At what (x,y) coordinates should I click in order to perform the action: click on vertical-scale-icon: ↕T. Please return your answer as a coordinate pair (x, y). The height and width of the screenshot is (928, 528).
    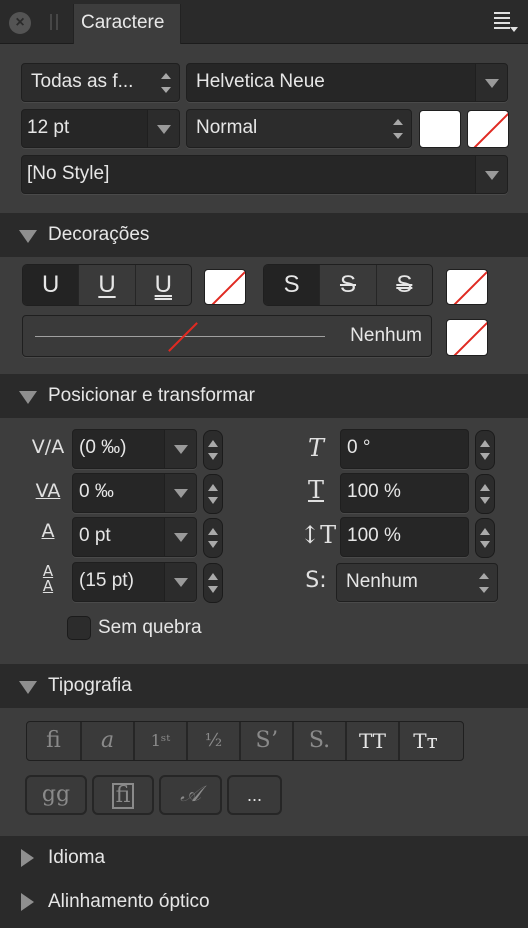
    Looking at the image, I should click on (318, 535).